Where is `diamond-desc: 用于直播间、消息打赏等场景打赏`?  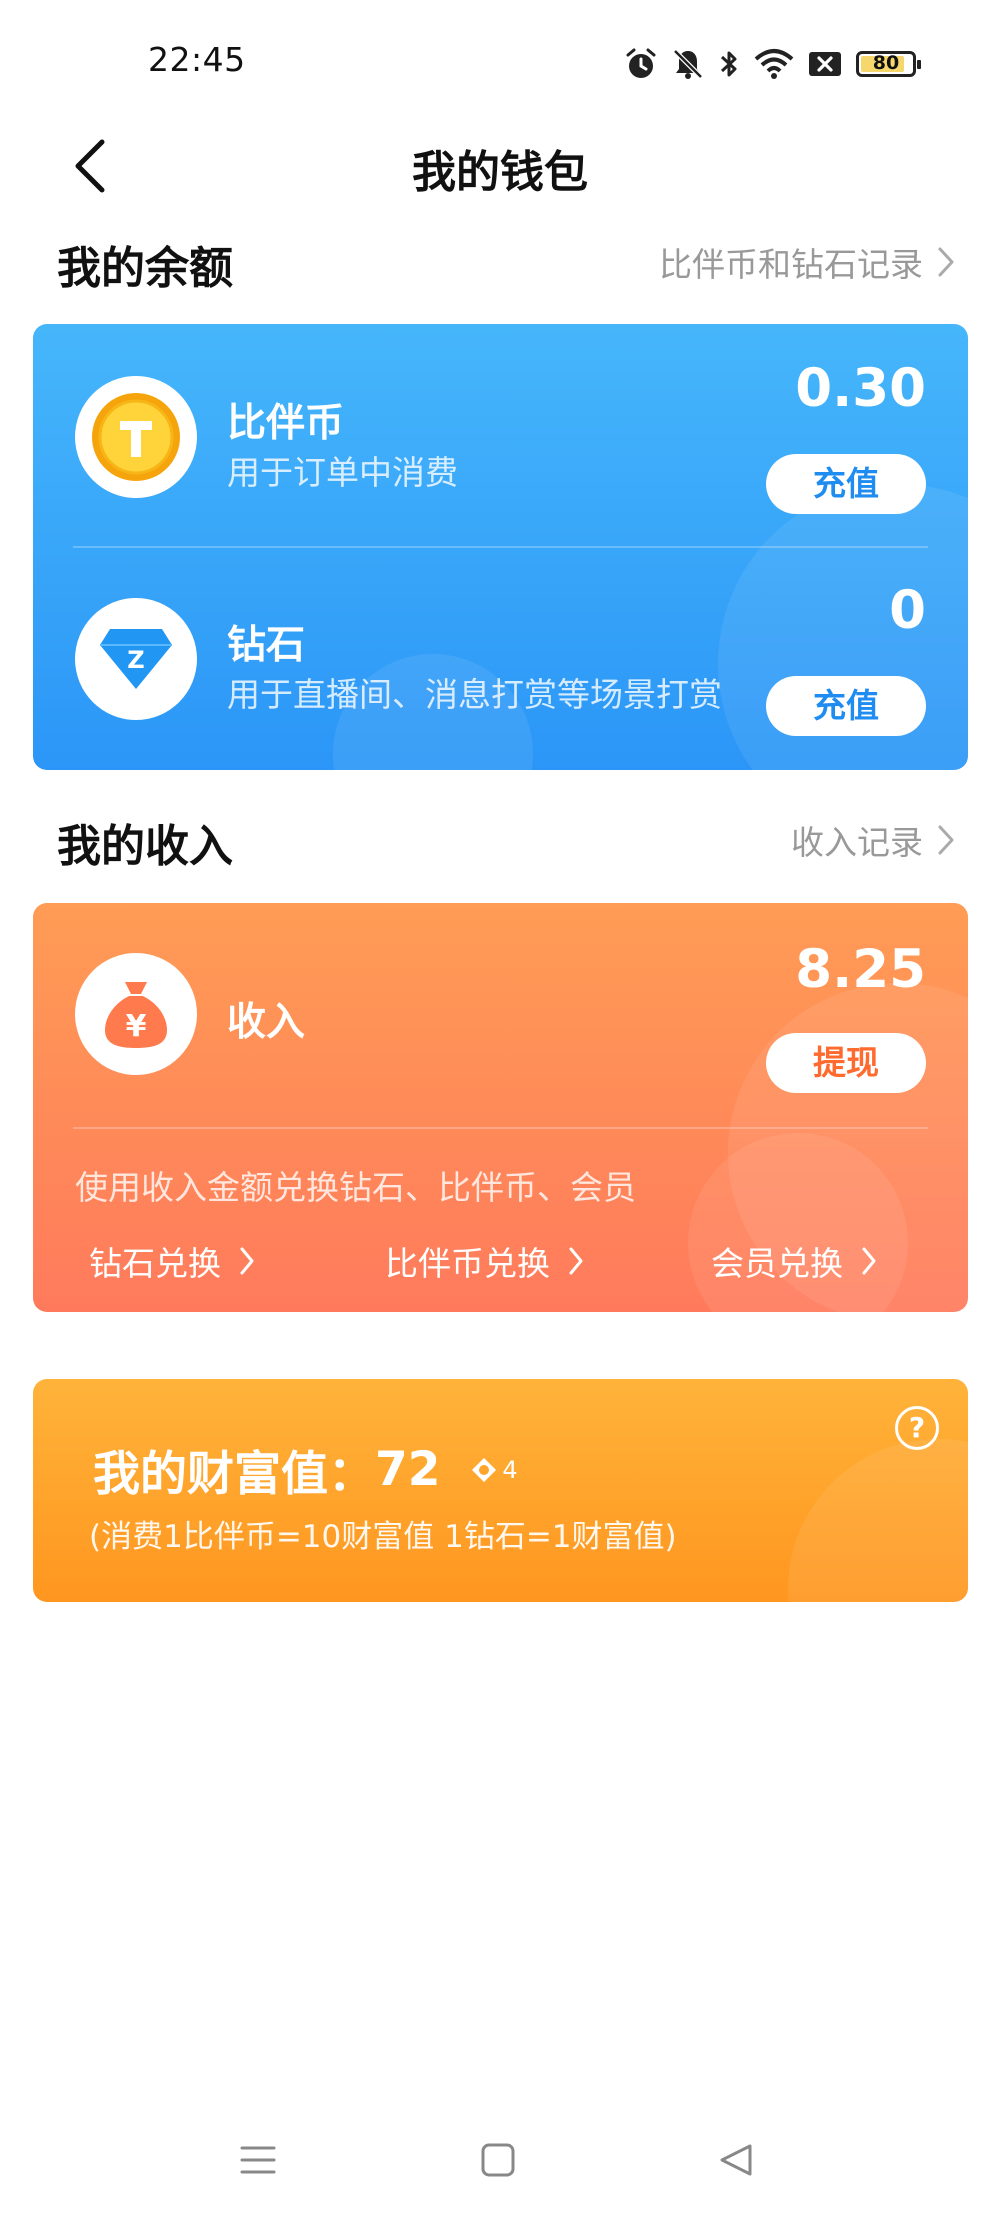 diamond-desc: 用于直播间、消息打赏等场景打赏 is located at coordinates (474, 694).